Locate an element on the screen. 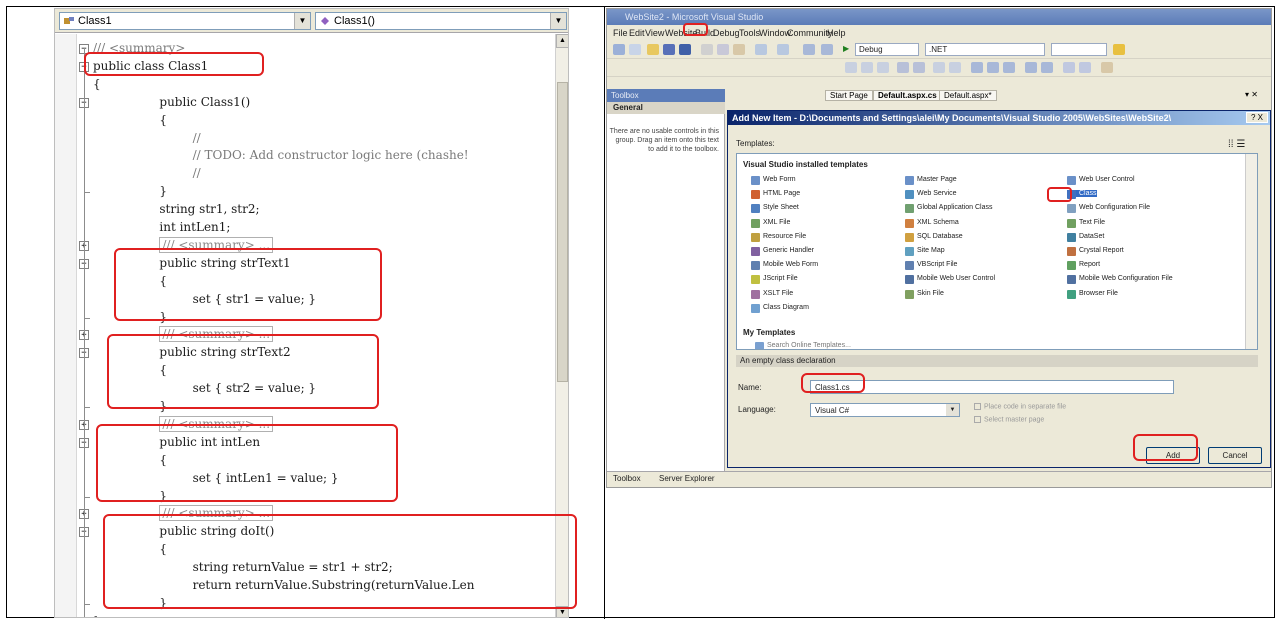 Image resolution: width=1281 pixels, height=619 pixels. template-item: Mobile Web Form is located at coordinates (784, 266).